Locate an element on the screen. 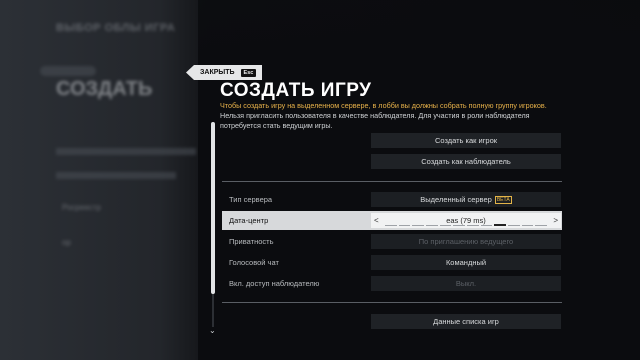 The width and height of the screenshot is (640, 360). setting-label: Тип сервера is located at coordinates (251, 199).